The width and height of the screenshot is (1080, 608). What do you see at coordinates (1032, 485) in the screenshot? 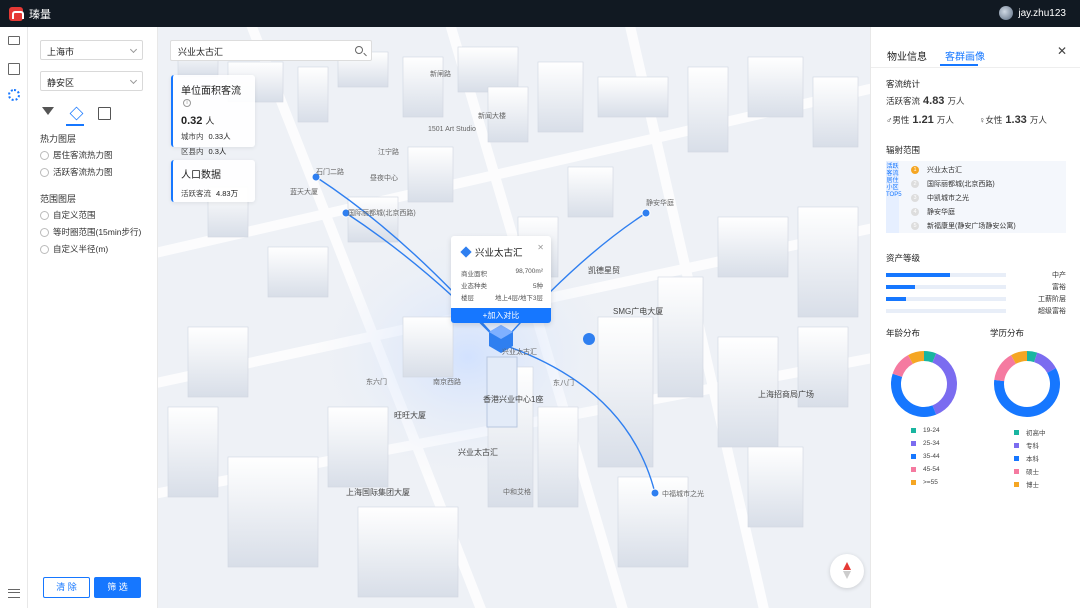
I see `legend-label: 博士` at bounding box center [1032, 485].